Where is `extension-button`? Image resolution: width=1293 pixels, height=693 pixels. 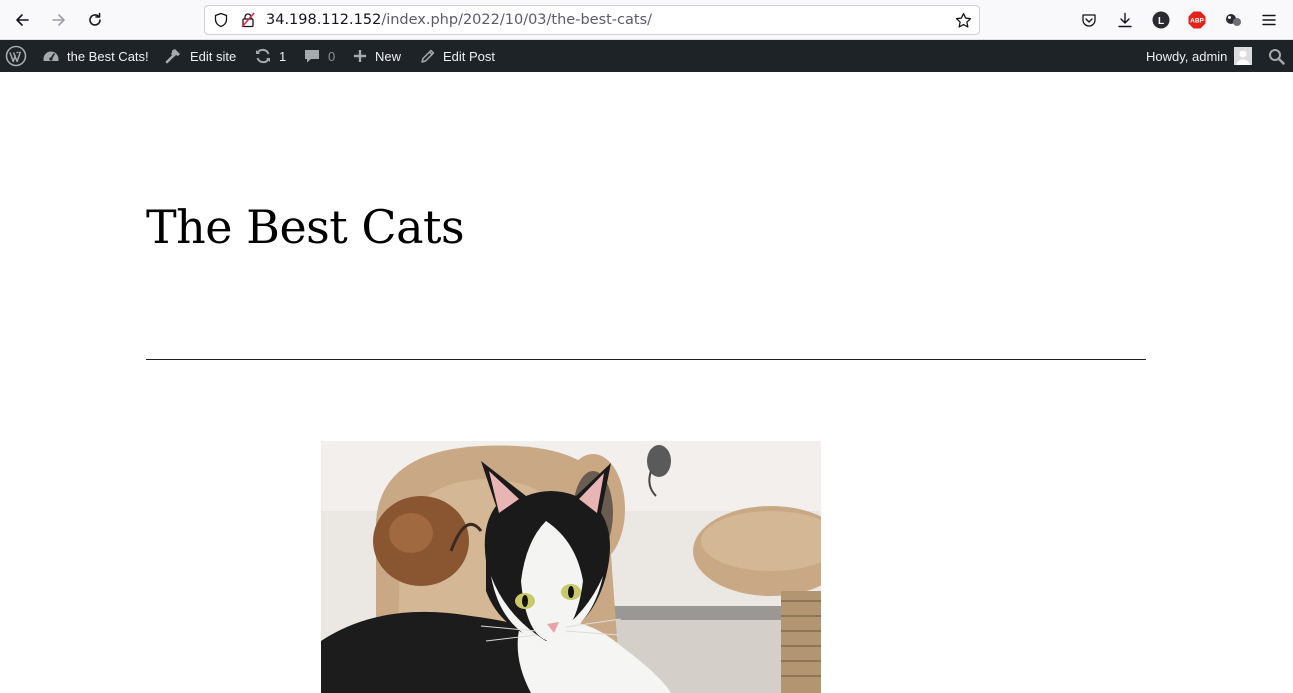 extension-button is located at coordinates (1233, 20).